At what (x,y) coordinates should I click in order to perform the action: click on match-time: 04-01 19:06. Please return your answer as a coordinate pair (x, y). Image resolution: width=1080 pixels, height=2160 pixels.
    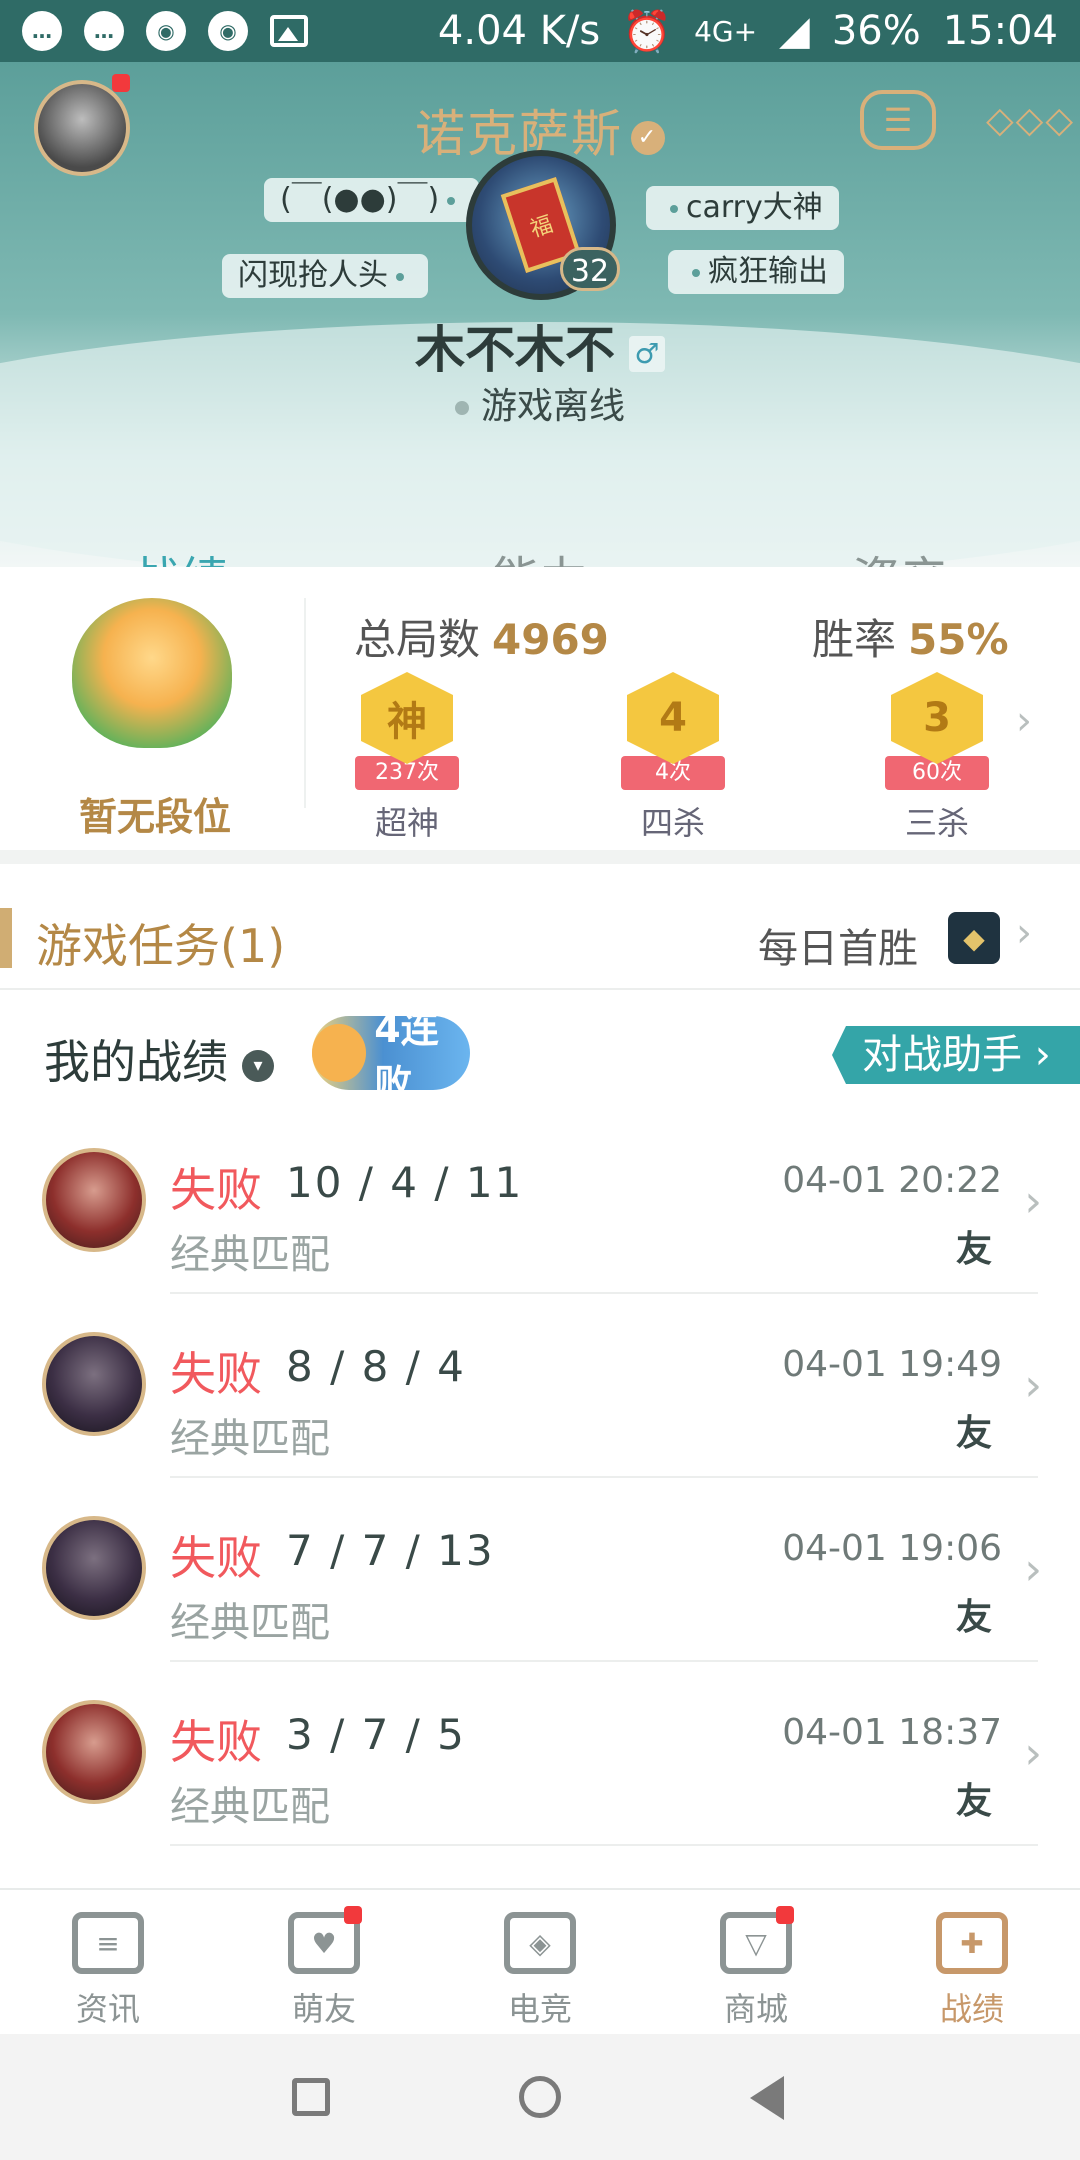
    Looking at the image, I should click on (892, 1548).